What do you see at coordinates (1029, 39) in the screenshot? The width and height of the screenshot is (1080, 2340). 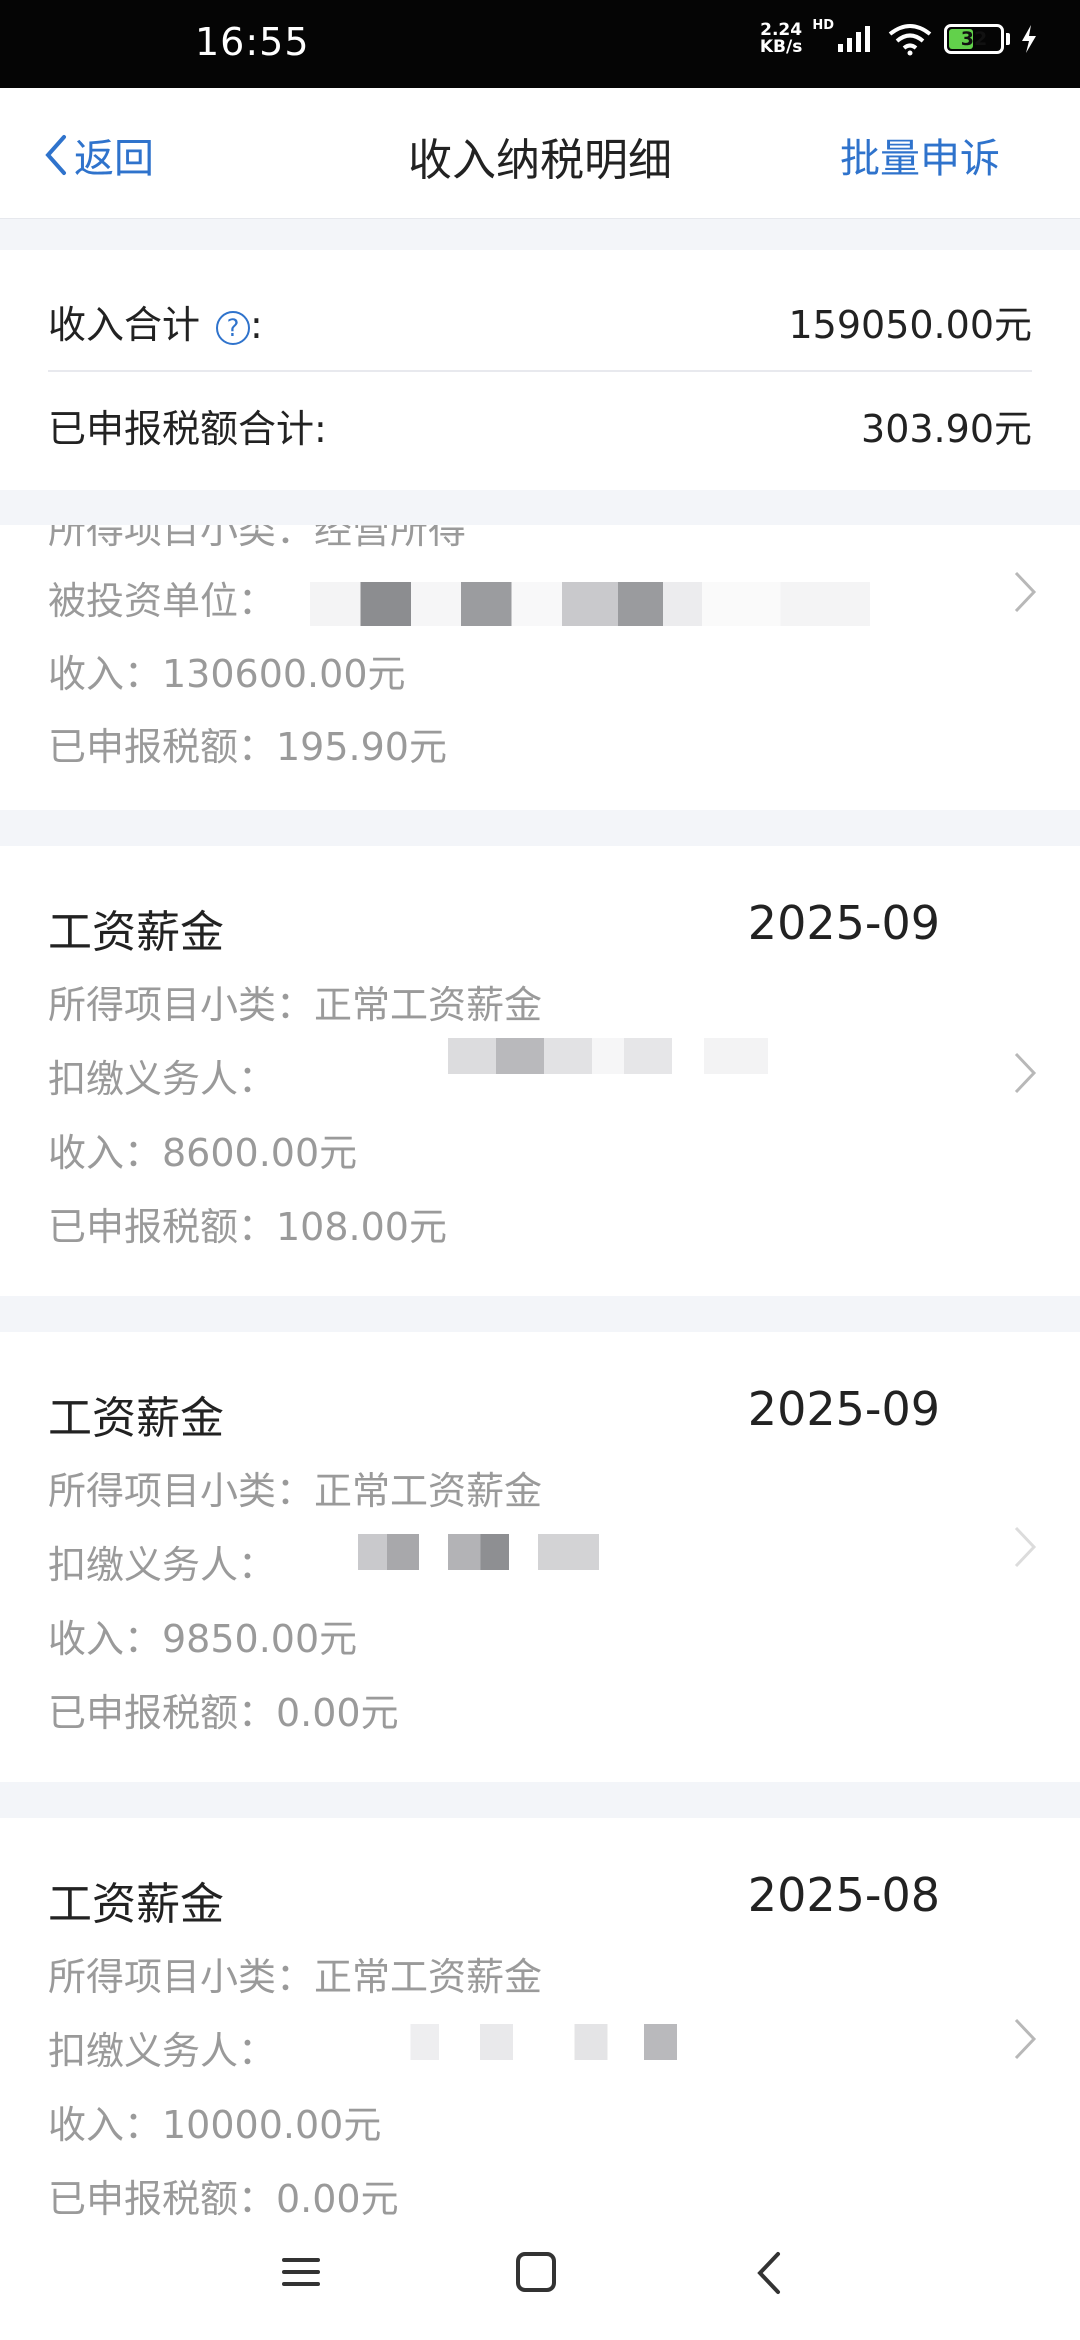 I see `charging-icon` at bounding box center [1029, 39].